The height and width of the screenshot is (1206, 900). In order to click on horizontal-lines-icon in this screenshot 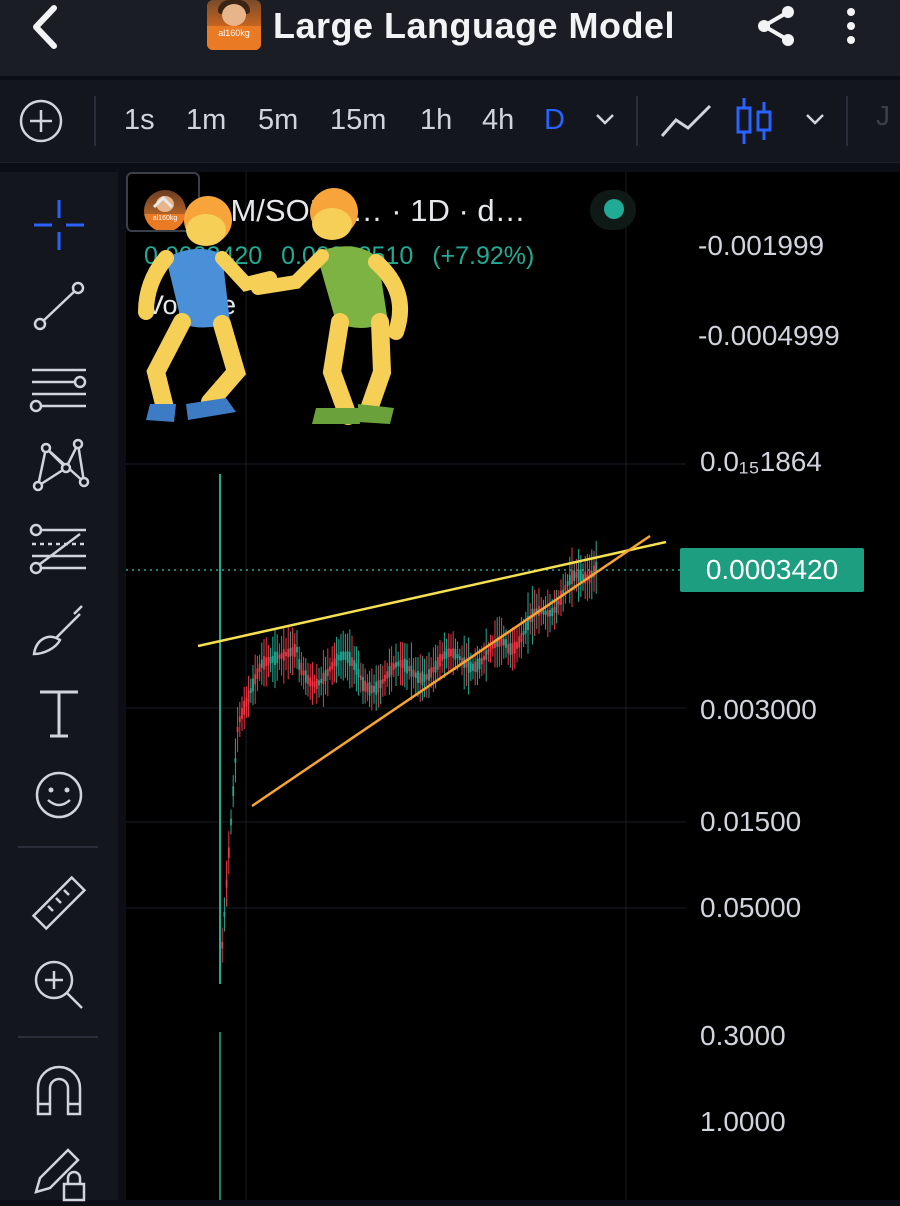, I will do `click(59, 389)`.